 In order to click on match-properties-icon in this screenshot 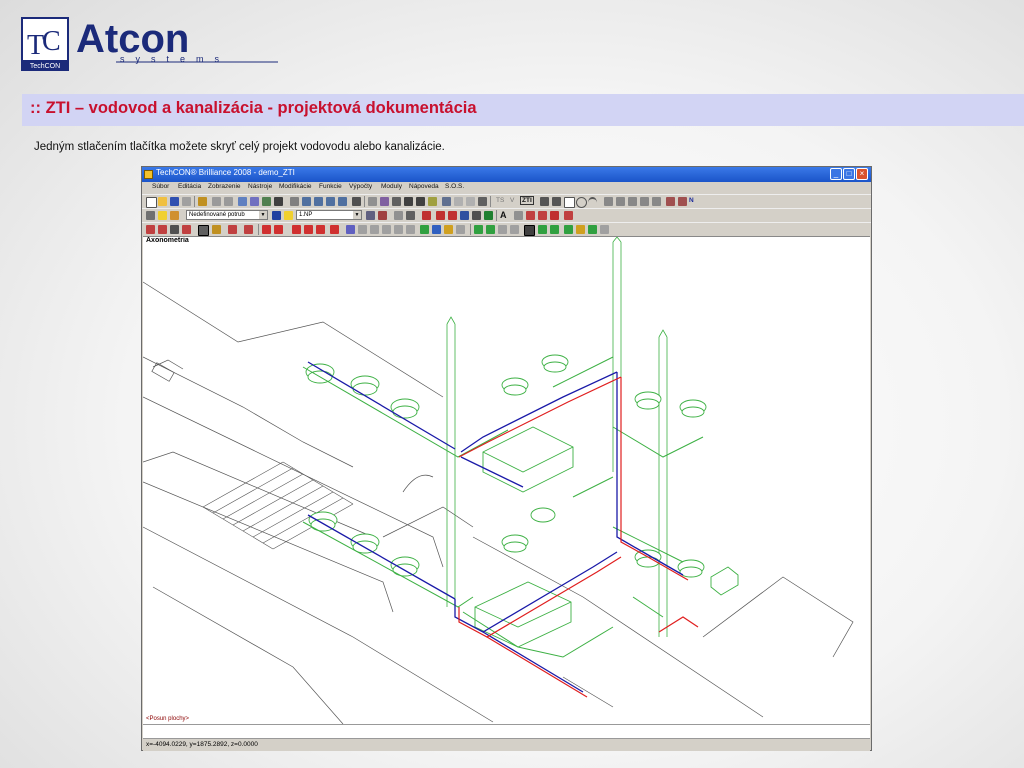, I will do `click(370, 215)`.